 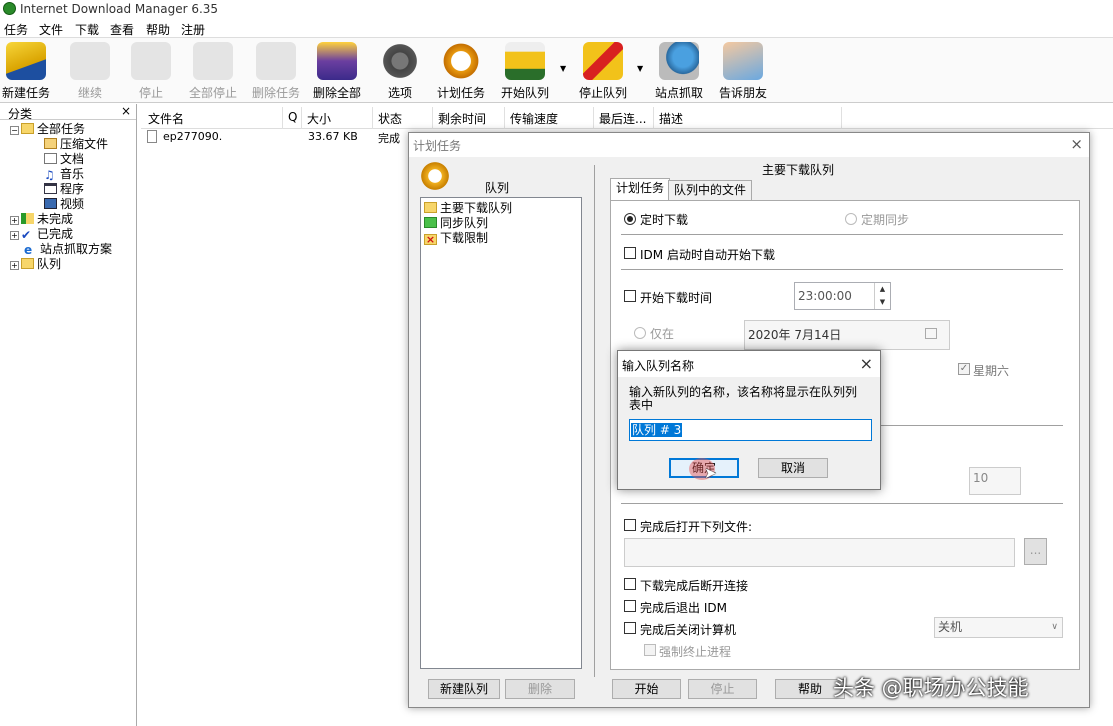 What do you see at coordinates (276, 71) in the screenshot?
I see `delete-task-button: 删除任务` at bounding box center [276, 71].